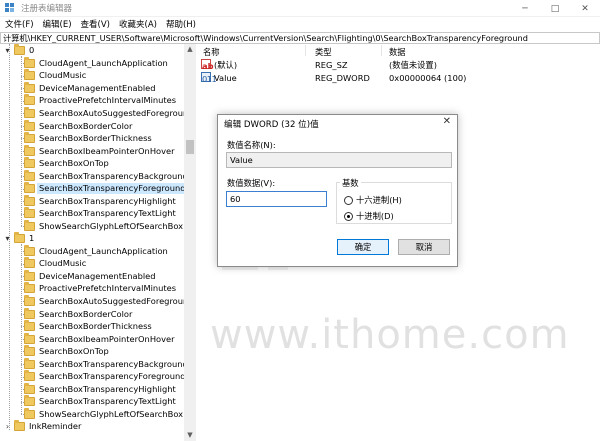 The width and height of the screenshot is (600, 441). I want to click on value-row-default: ab (默认) REG_SZ (数值未设置), so click(400, 65).